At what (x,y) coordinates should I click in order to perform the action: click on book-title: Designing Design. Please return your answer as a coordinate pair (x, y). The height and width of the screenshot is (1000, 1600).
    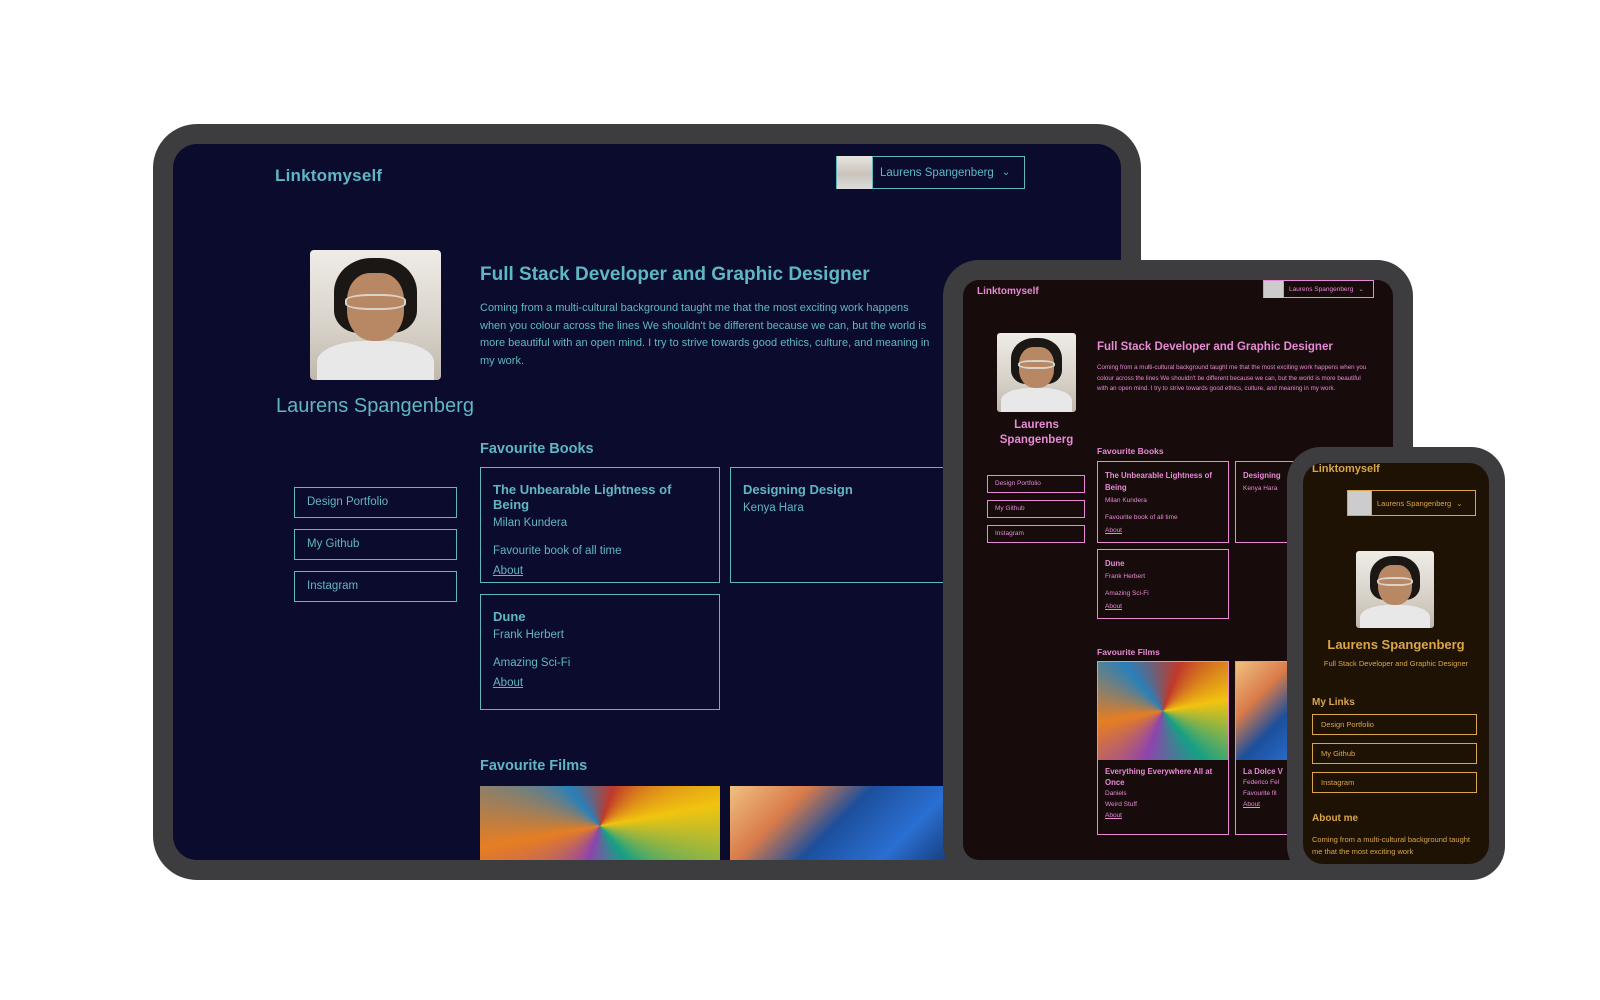
    Looking at the image, I should click on (798, 489).